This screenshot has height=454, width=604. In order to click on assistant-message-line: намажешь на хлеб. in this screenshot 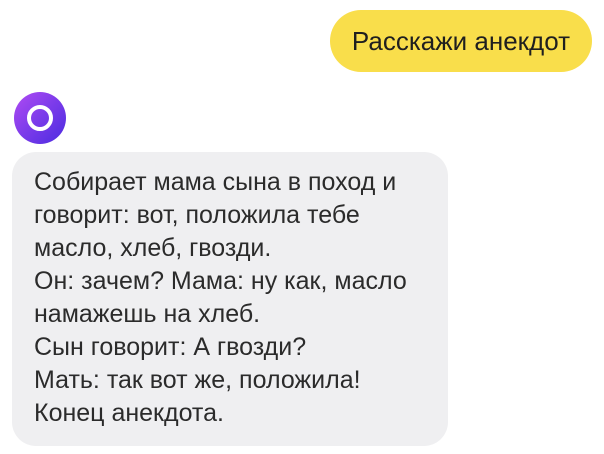, I will do `click(147, 314)`.